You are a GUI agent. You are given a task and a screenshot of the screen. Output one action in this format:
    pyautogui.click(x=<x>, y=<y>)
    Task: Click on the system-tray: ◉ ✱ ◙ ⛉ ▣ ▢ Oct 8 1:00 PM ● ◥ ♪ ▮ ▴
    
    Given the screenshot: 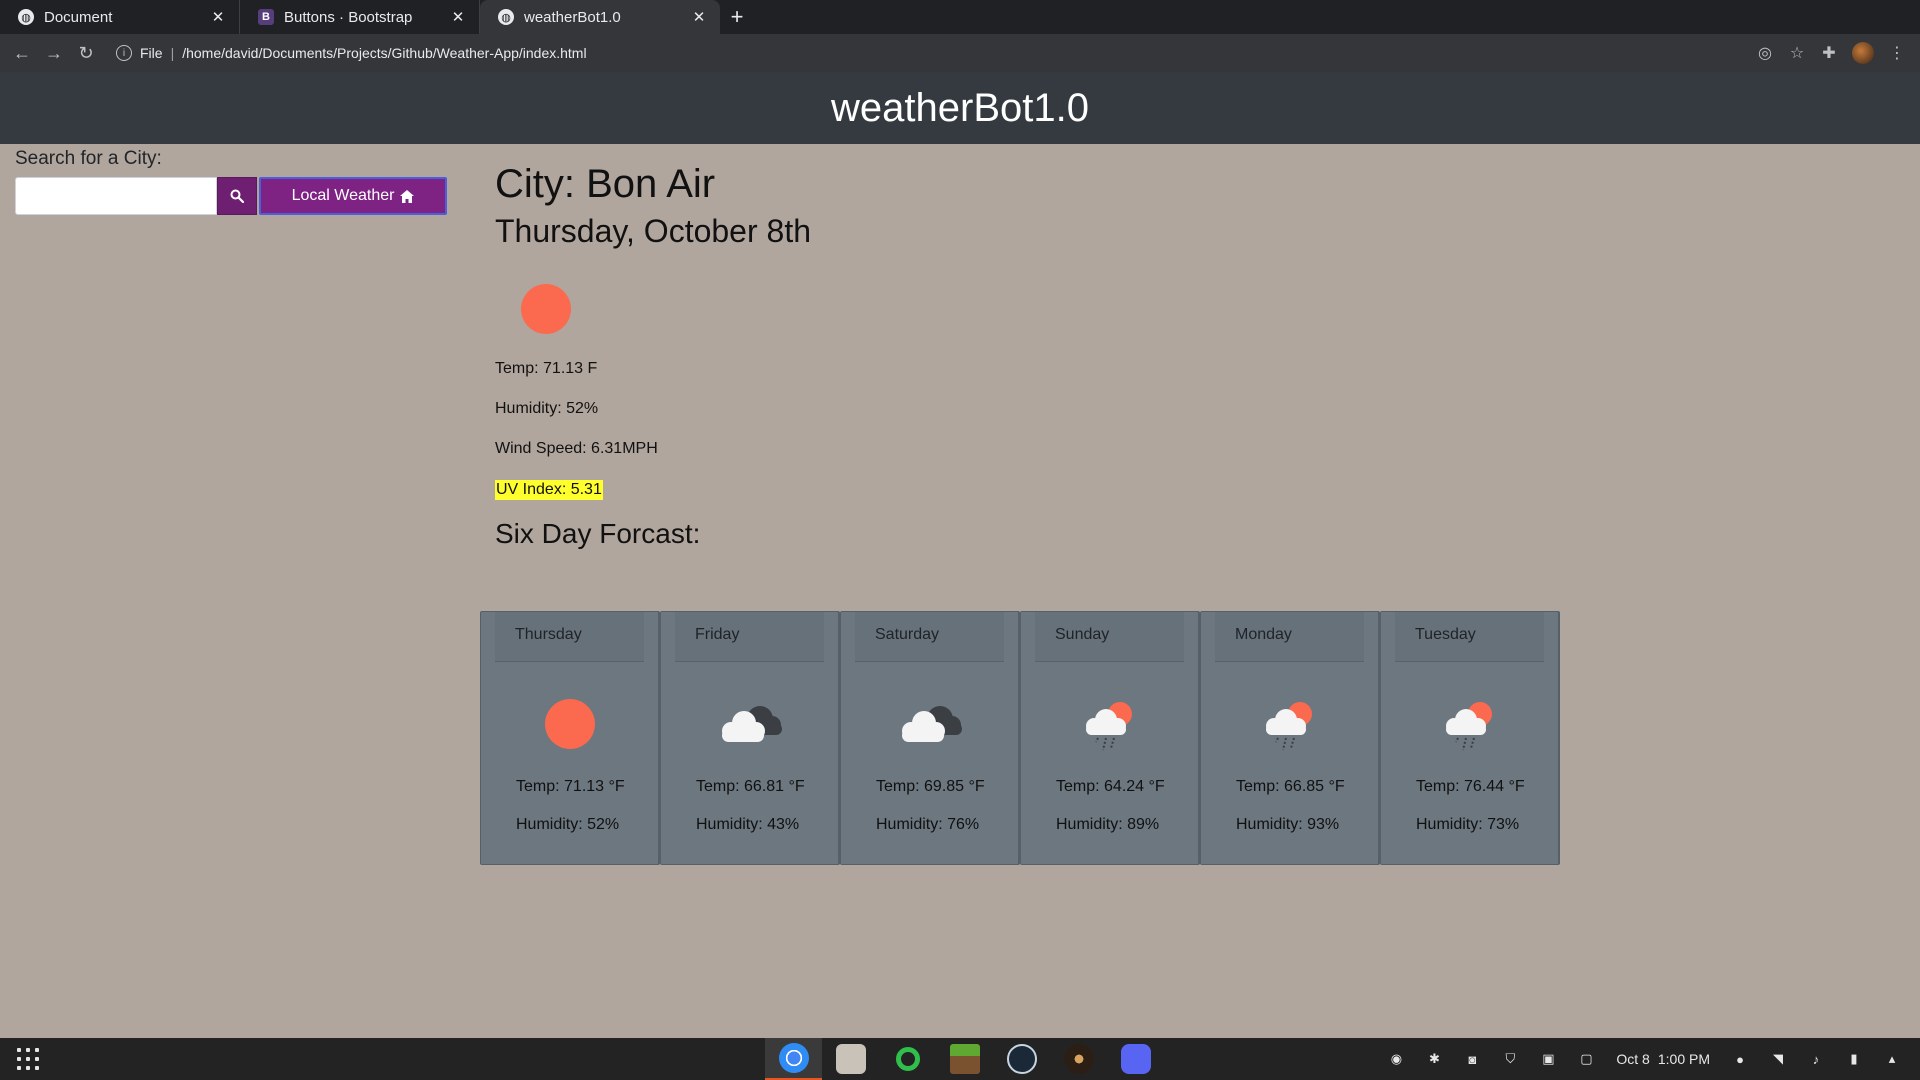 What is the action you would take?
    pyautogui.click(x=1644, y=1059)
    